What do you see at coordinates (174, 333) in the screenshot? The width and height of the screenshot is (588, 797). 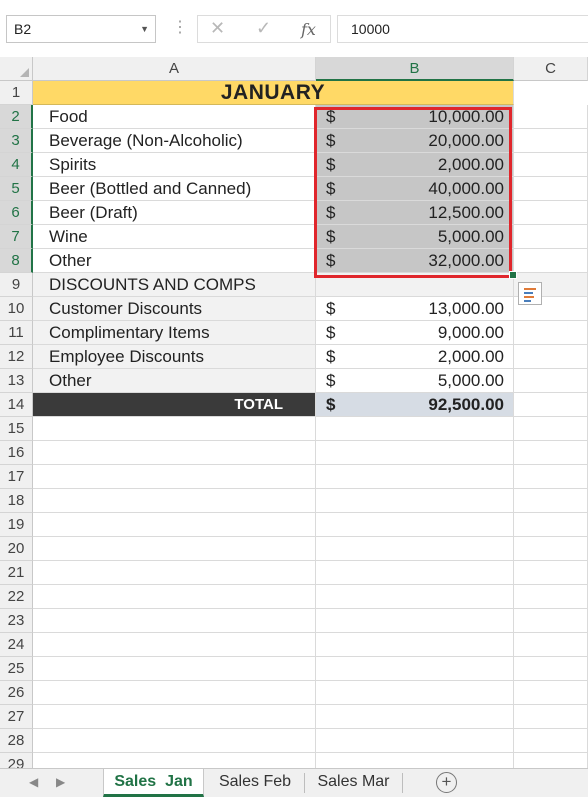 I see `label-cell: Complimentary Items` at bounding box center [174, 333].